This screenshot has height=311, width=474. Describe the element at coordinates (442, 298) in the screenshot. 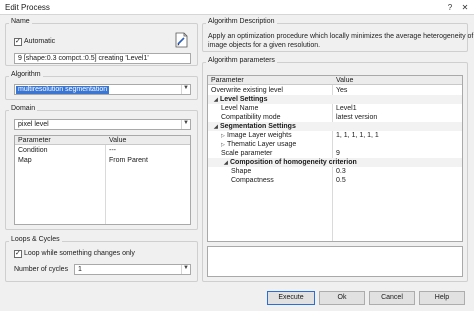

I see `help-button: Help` at that location.